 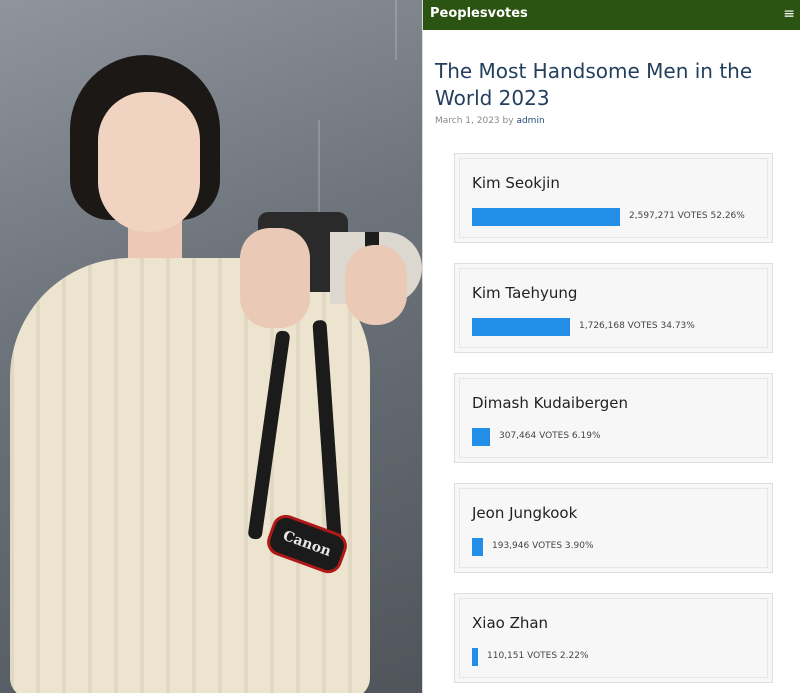 I want to click on poll-item: Dimash Kudaibergen 307,464 VOTES 6.19%, so click(x=613, y=418).